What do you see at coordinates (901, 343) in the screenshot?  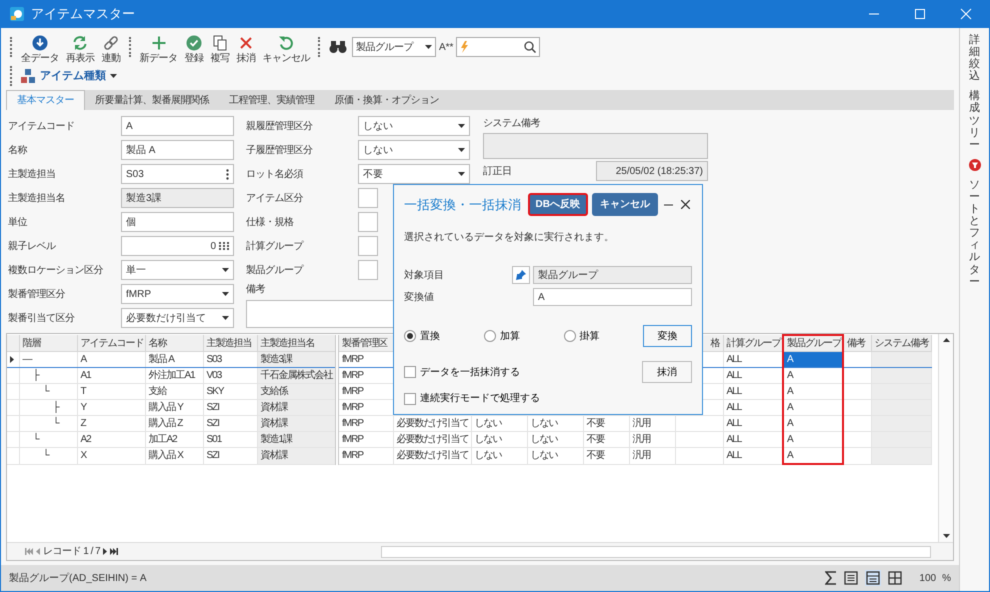 I see `column-header: システム備考` at bounding box center [901, 343].